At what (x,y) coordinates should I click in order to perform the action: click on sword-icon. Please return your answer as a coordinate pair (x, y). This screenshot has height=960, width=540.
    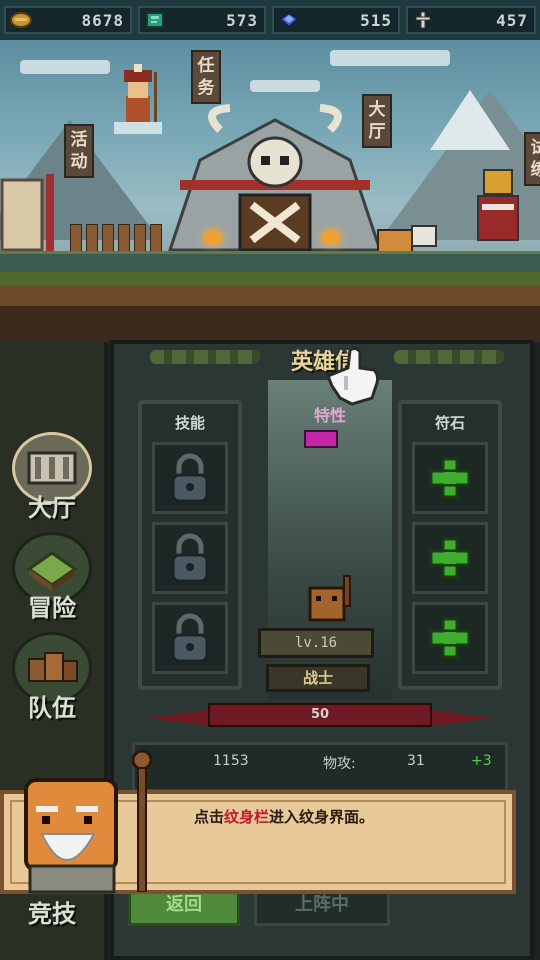
    Looking at the image, I should click on (423, 20).